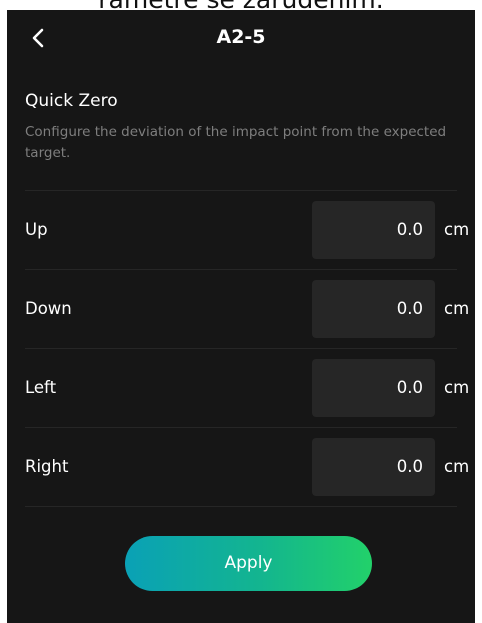  Describe the element at coordinates (41, 387) in the screenshot. I see `left-label: Left` at that location.